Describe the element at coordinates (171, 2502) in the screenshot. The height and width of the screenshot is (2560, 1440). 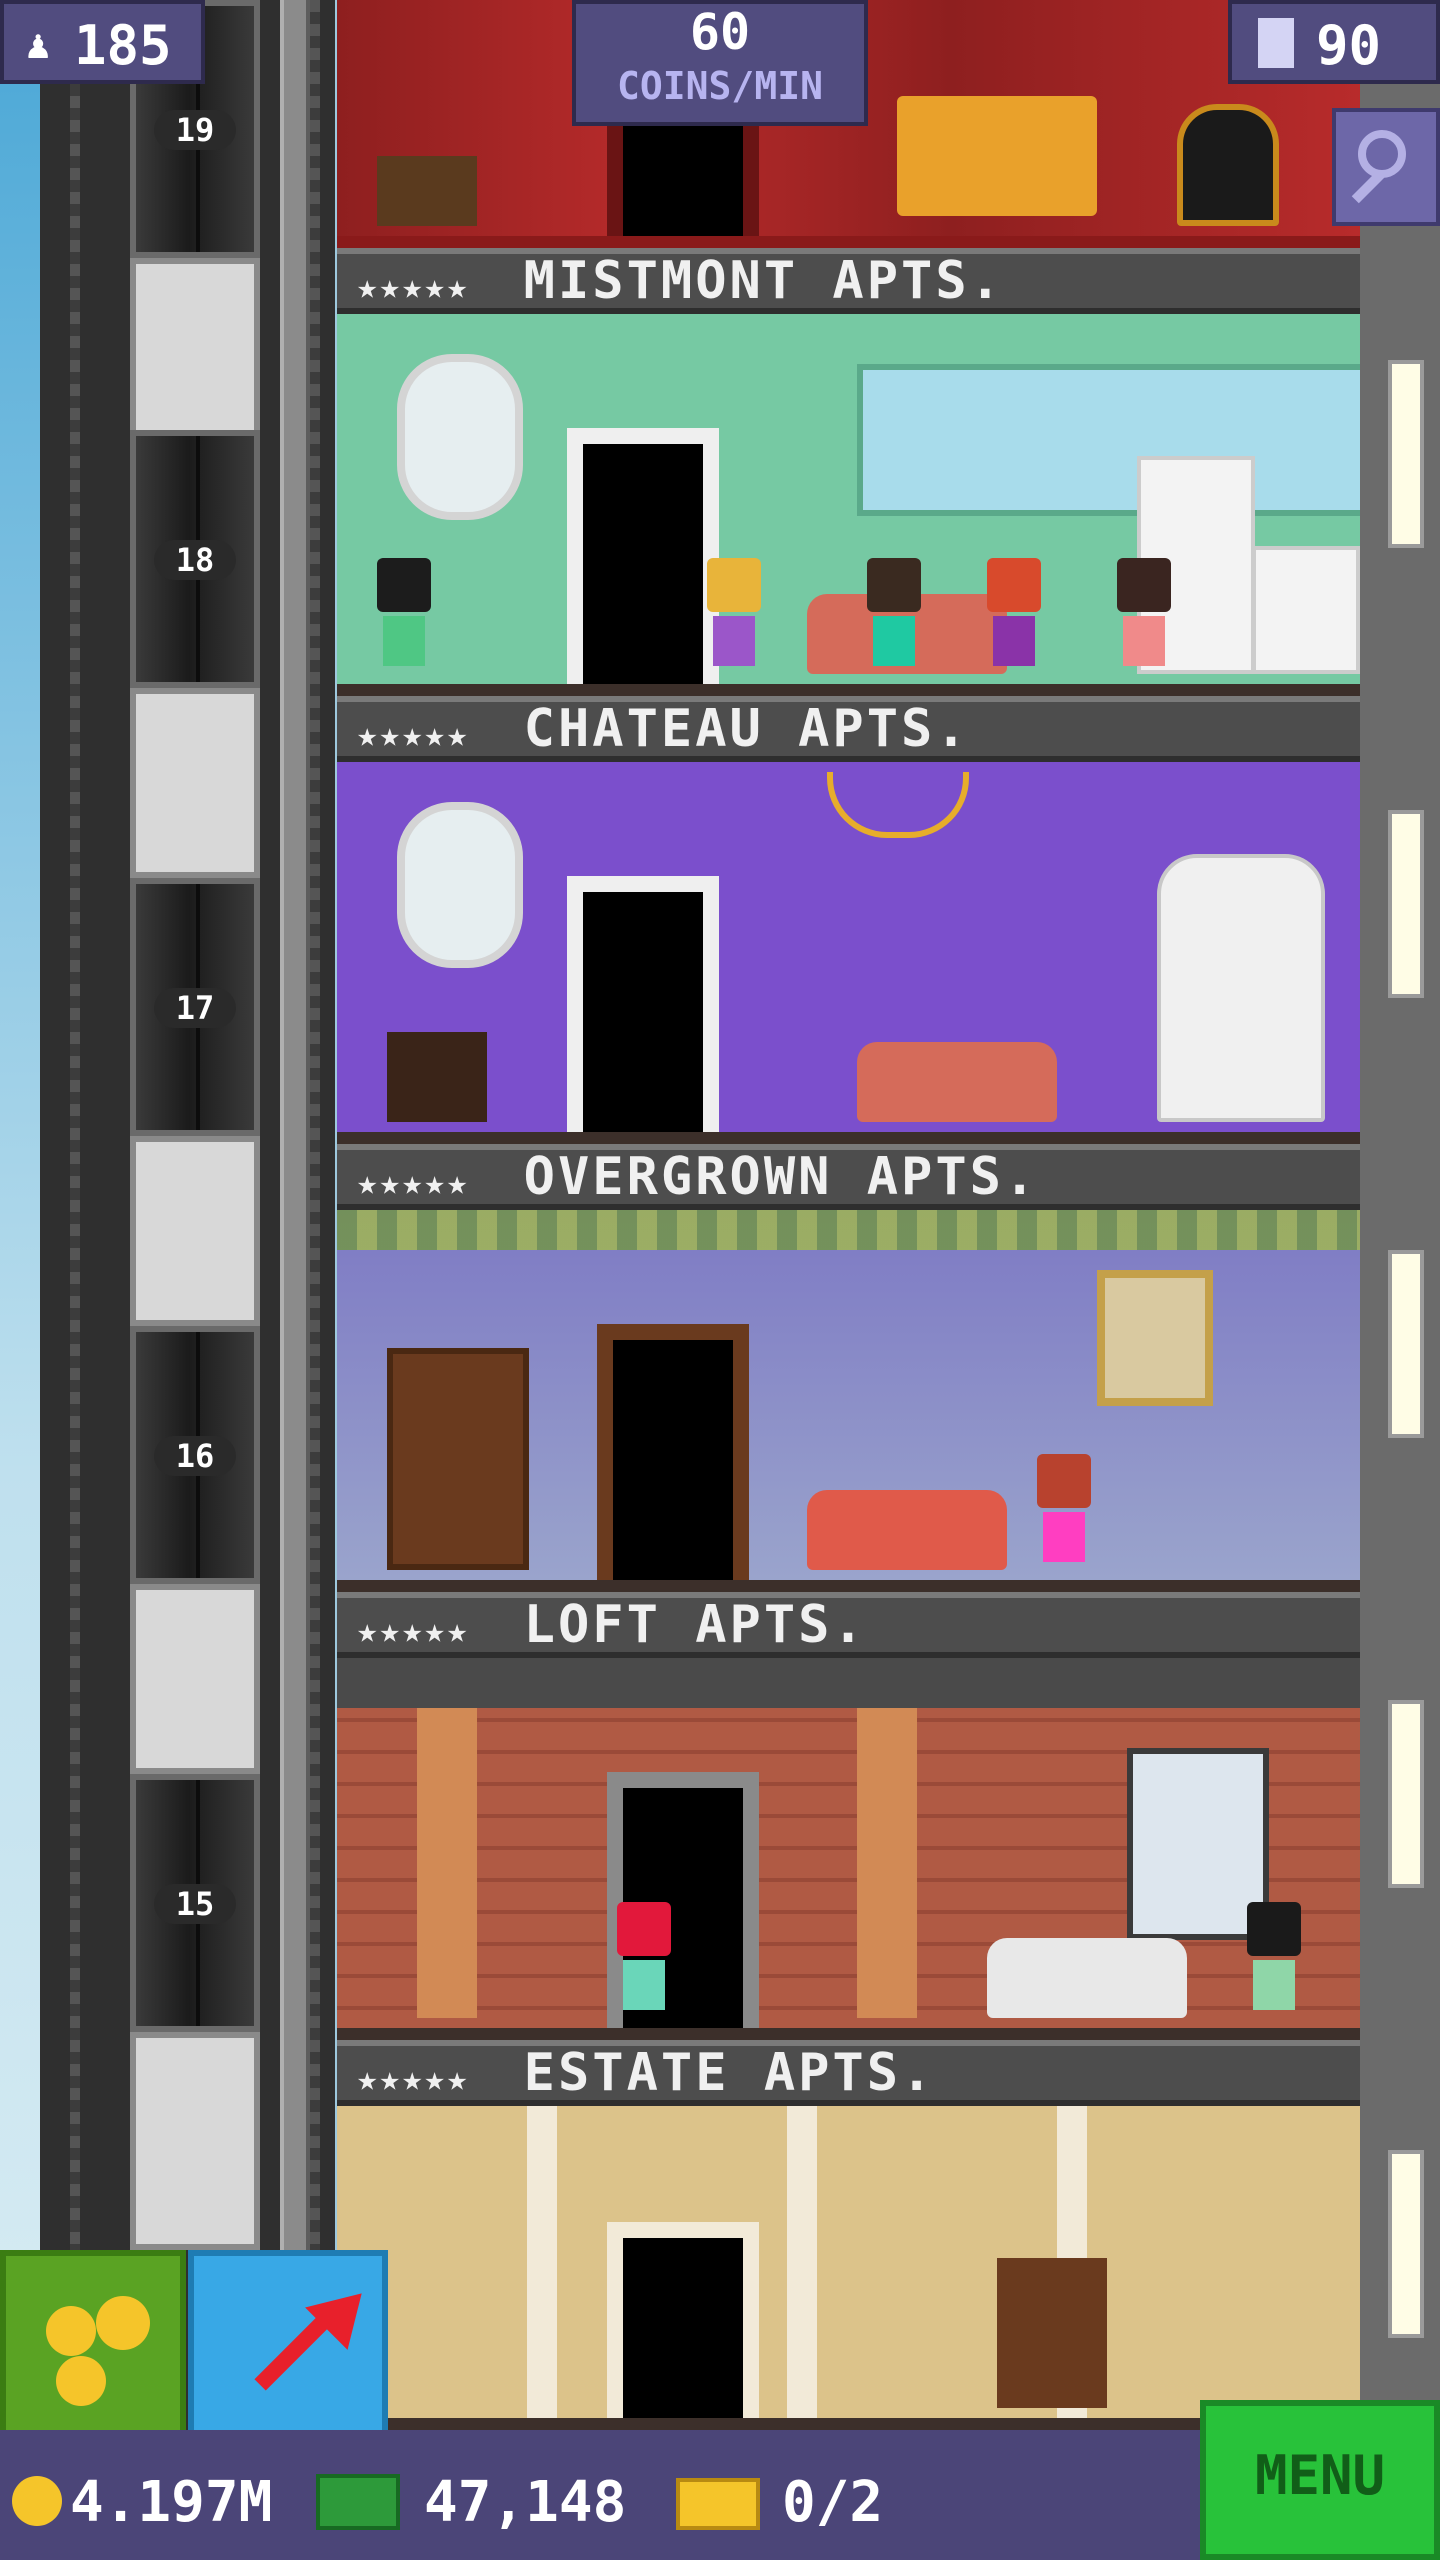
I see `coins-value: 4.197M` at that location.